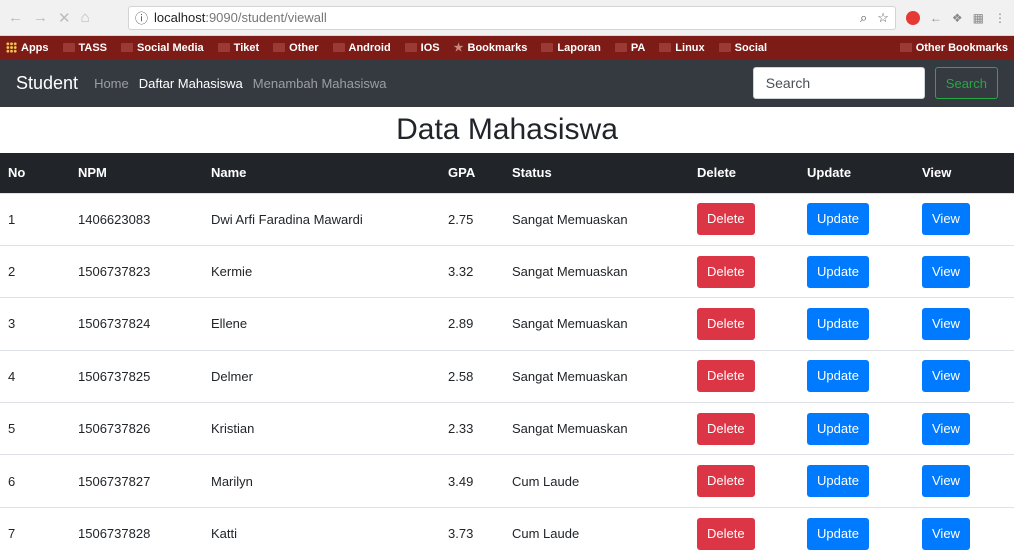 The height and width of the screenshot is (556, 1014). What do you see at coordinates (966, 83) in the screenshot?
I see `search-button: Search` at bounding box center [966, 83].